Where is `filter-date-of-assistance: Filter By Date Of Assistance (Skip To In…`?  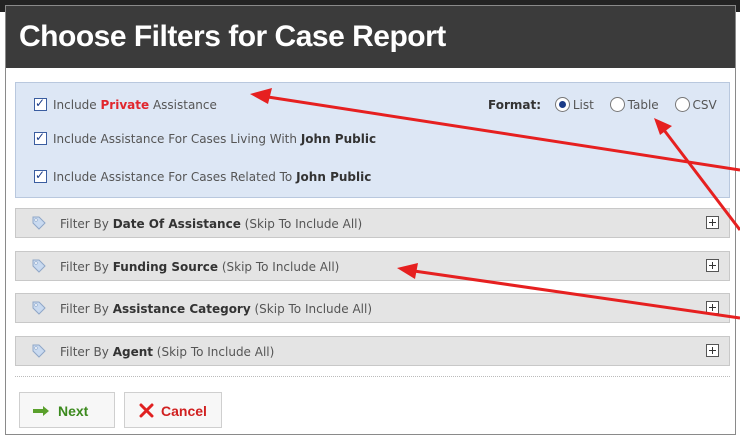
filter-date-of-assistance: Filter By Date Of Assistance (Skip To In… is located at coordinates (372, 223).